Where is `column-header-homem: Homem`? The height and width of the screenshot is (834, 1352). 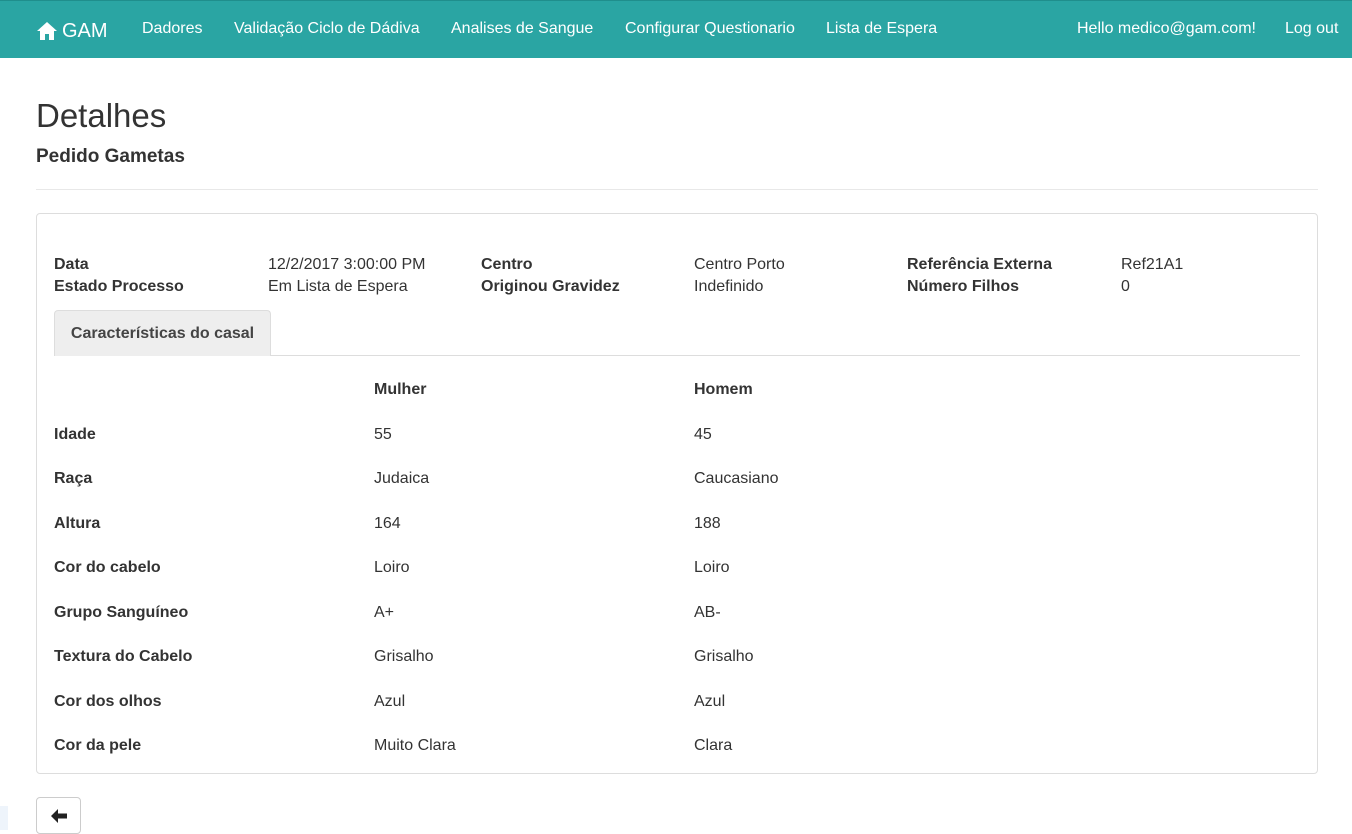
column-header-homem: Homem is located at coordinates (723, 389).